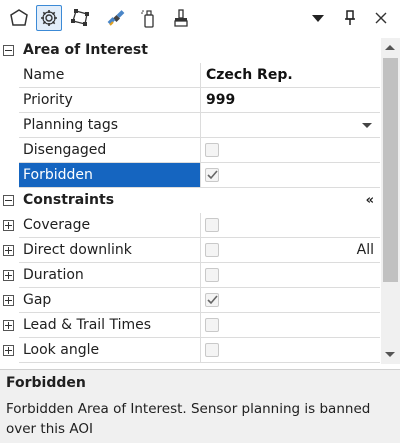 Image resolution: width=400 pixels, height=443 pixels. Describe the element at coordinates (390, 47) in the screenshot. I see `scroll-up-icon` at that location.